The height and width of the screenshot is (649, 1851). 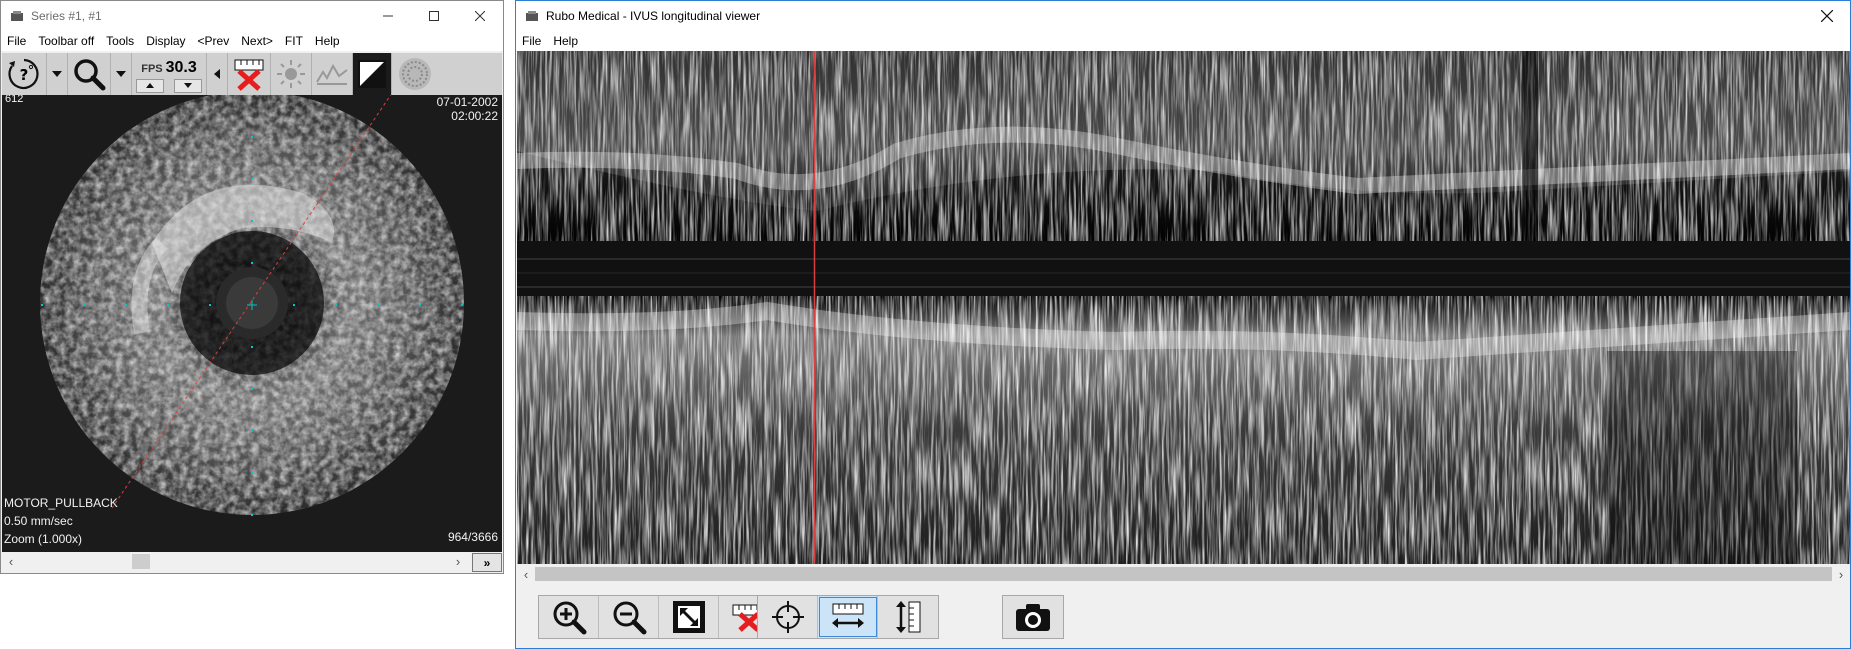 I want to click on close-icon, so click(x=1827, y=16).